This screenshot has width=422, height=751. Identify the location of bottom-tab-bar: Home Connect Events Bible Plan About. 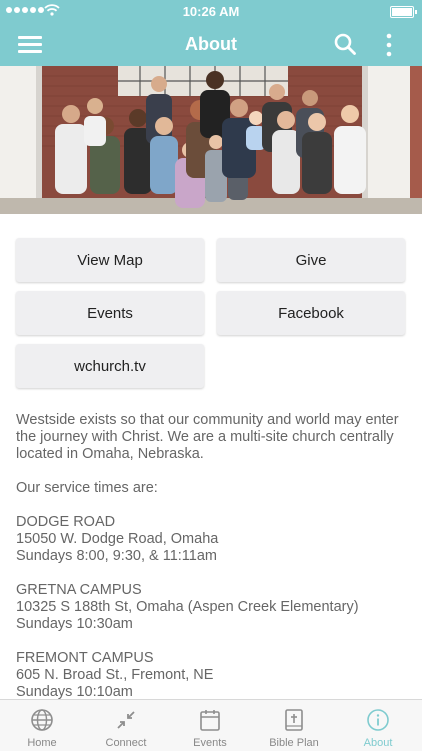
(211, 725).